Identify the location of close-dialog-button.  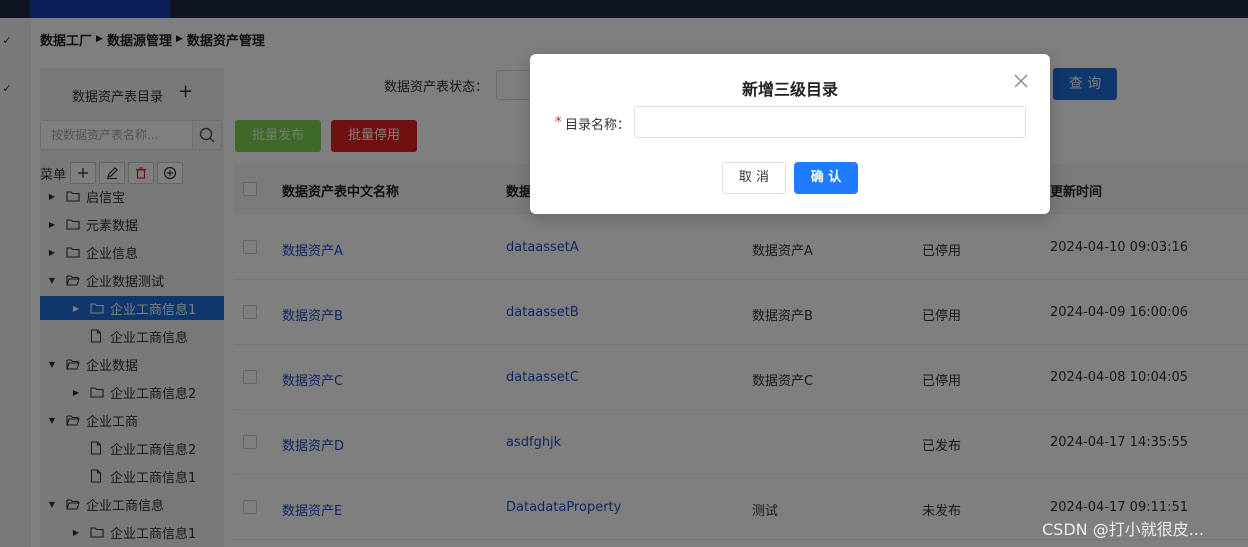
(1021, 81).